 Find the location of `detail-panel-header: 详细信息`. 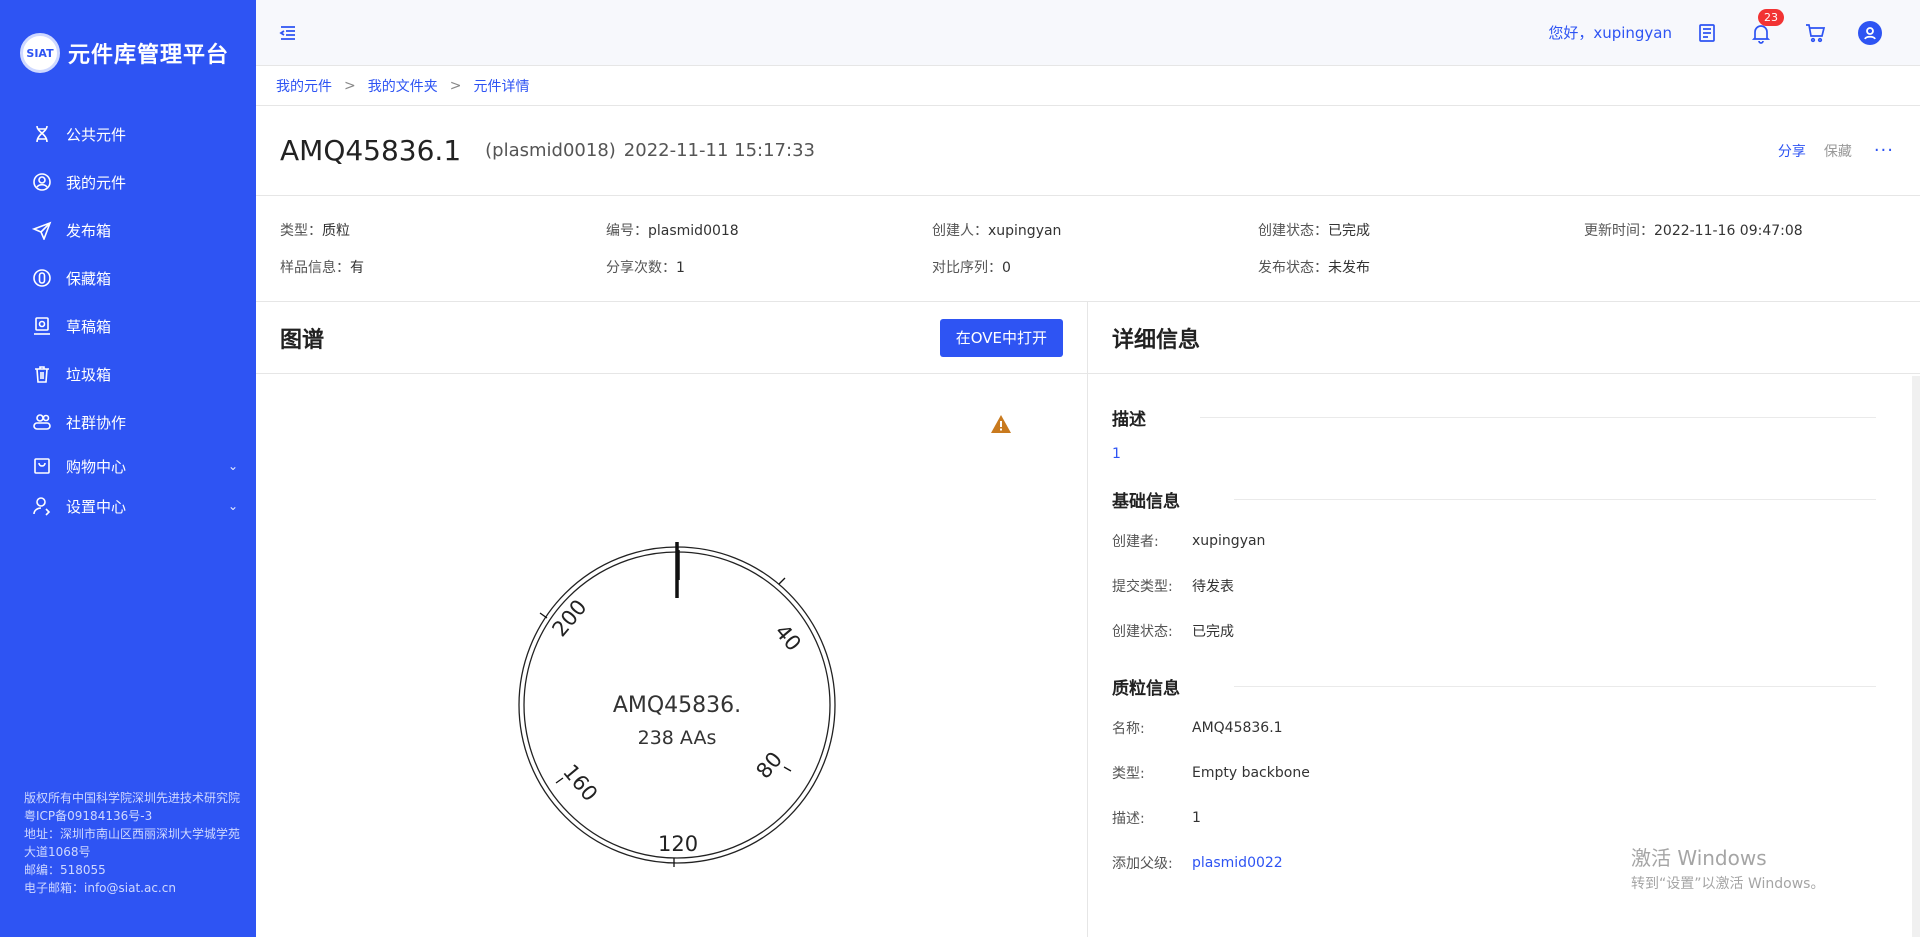

detail-panel-header: 详细信息 is located at coordinates (1504, 338).